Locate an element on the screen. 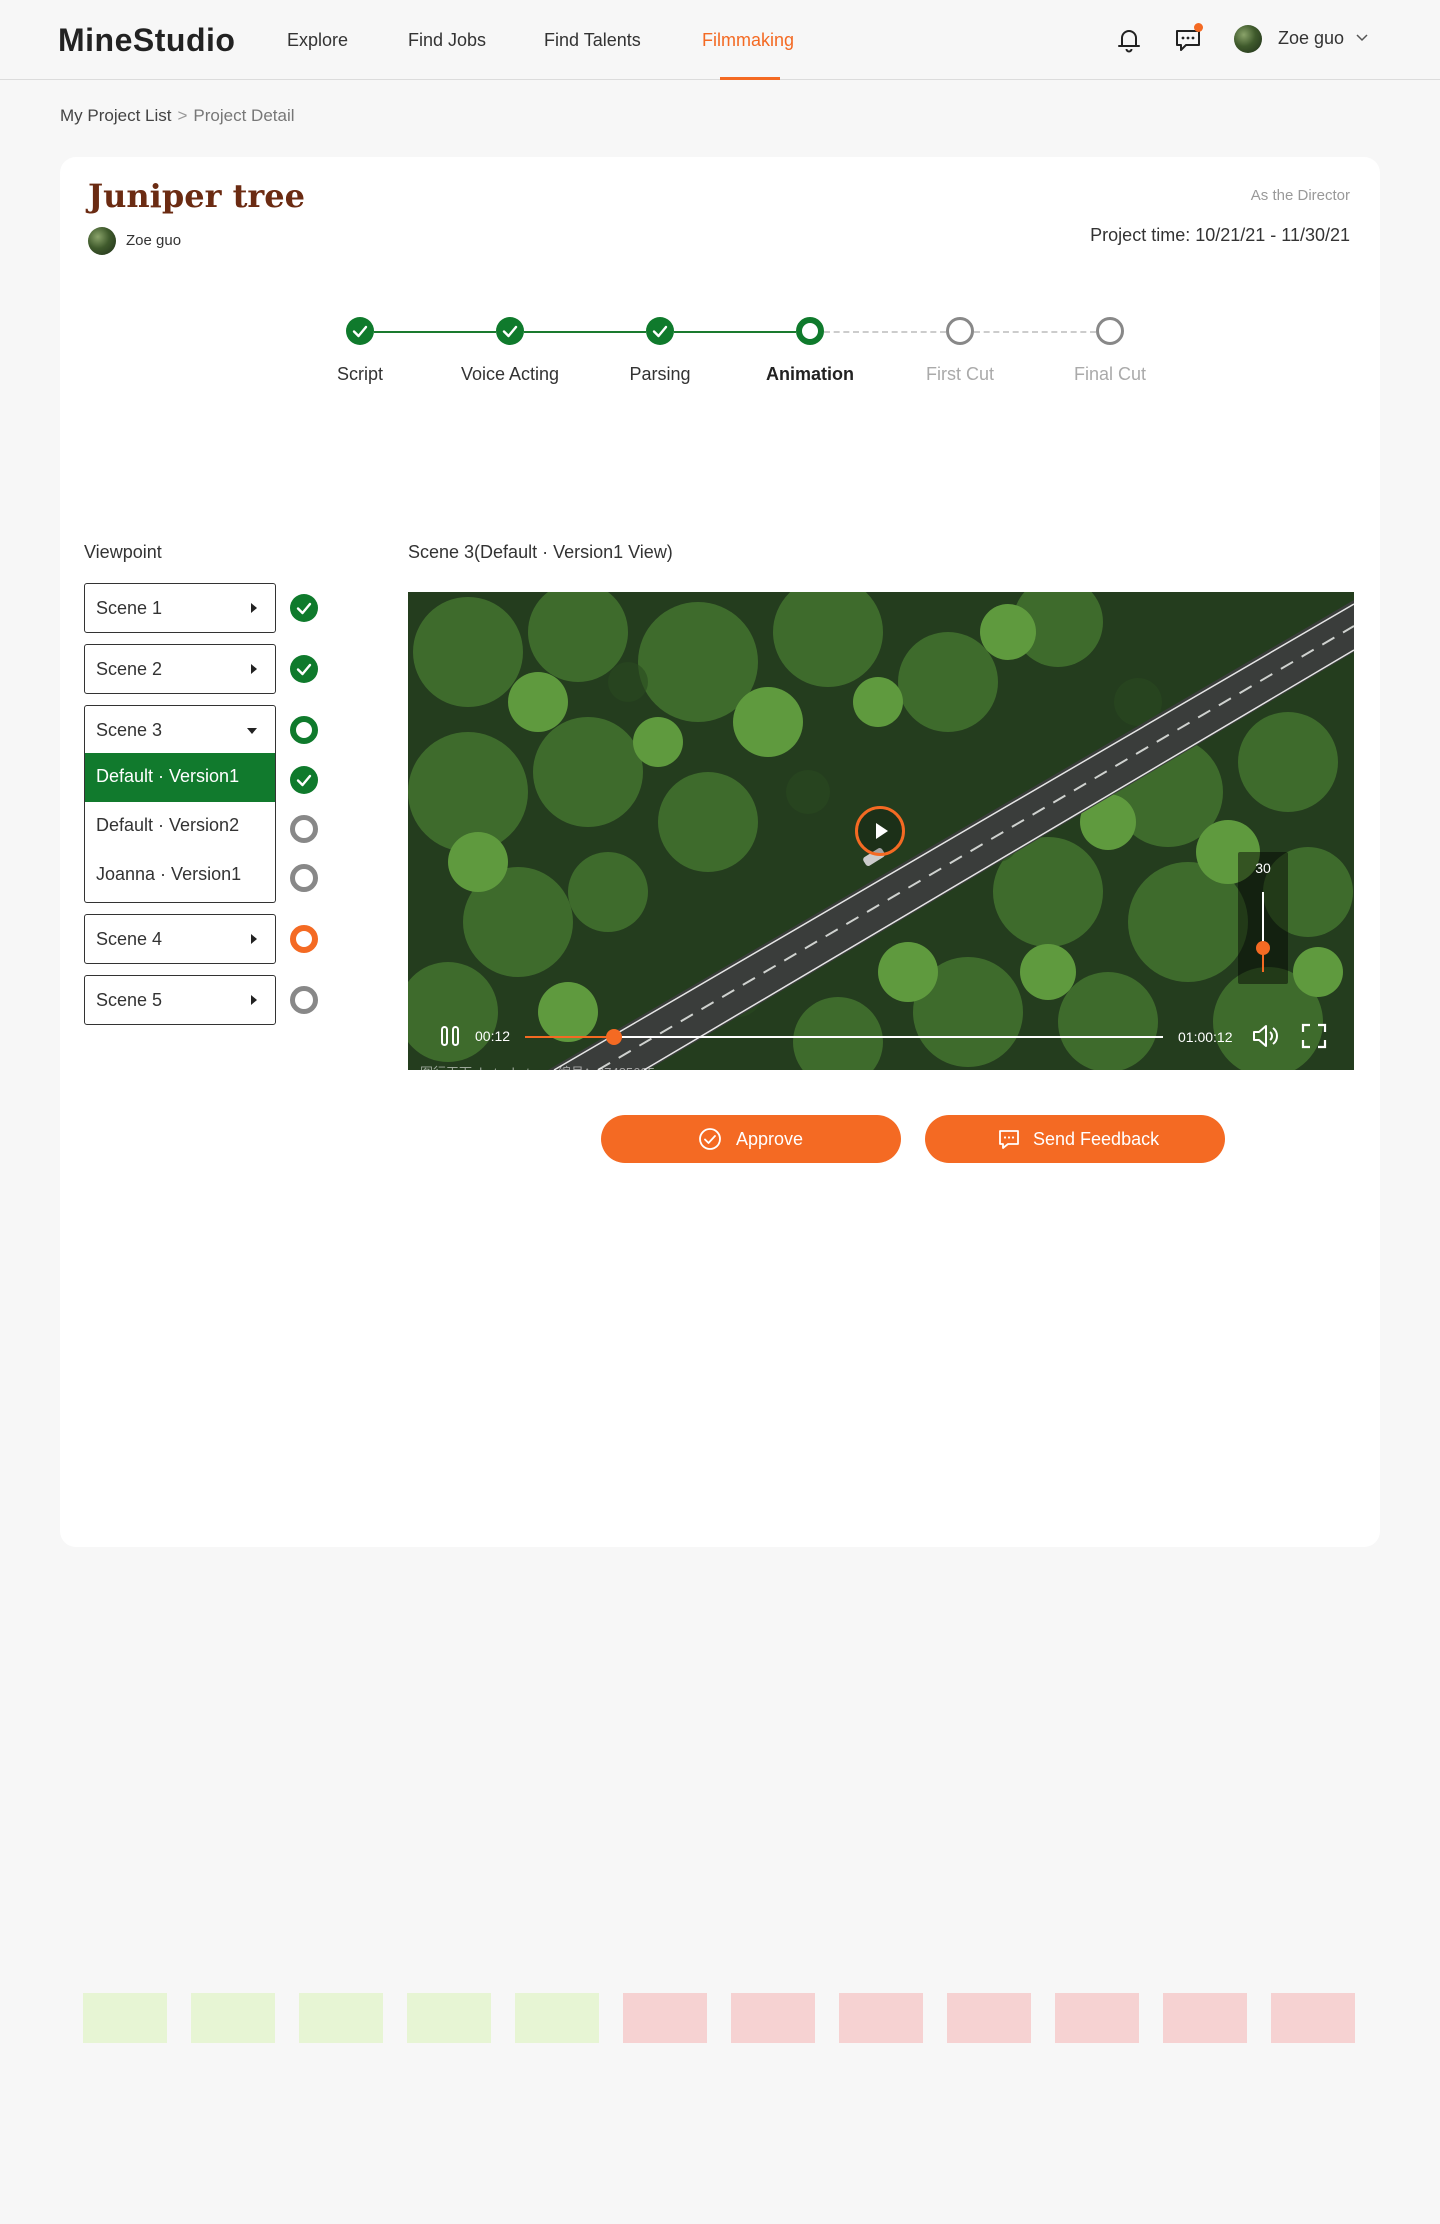  chevron-down-icon is located at coordinates (1362, 38).